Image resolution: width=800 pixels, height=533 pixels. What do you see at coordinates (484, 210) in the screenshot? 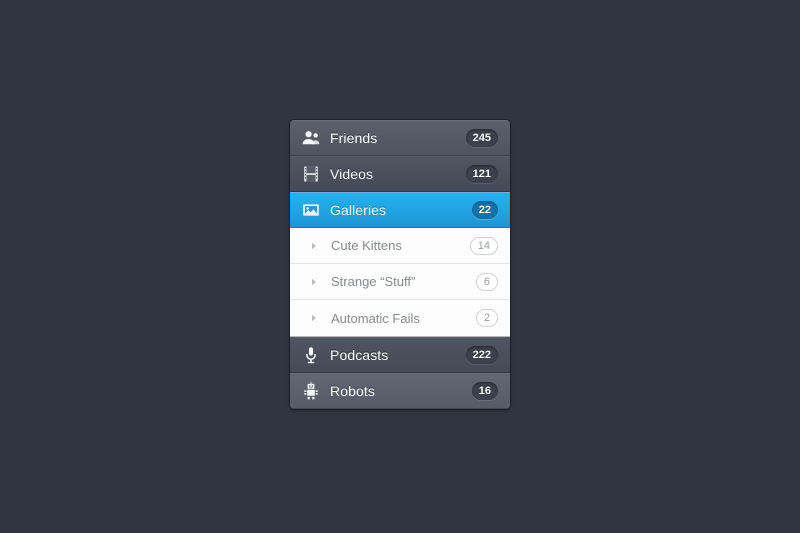
I see `nav-item-badge: 22` at bounding box center [484, 210].